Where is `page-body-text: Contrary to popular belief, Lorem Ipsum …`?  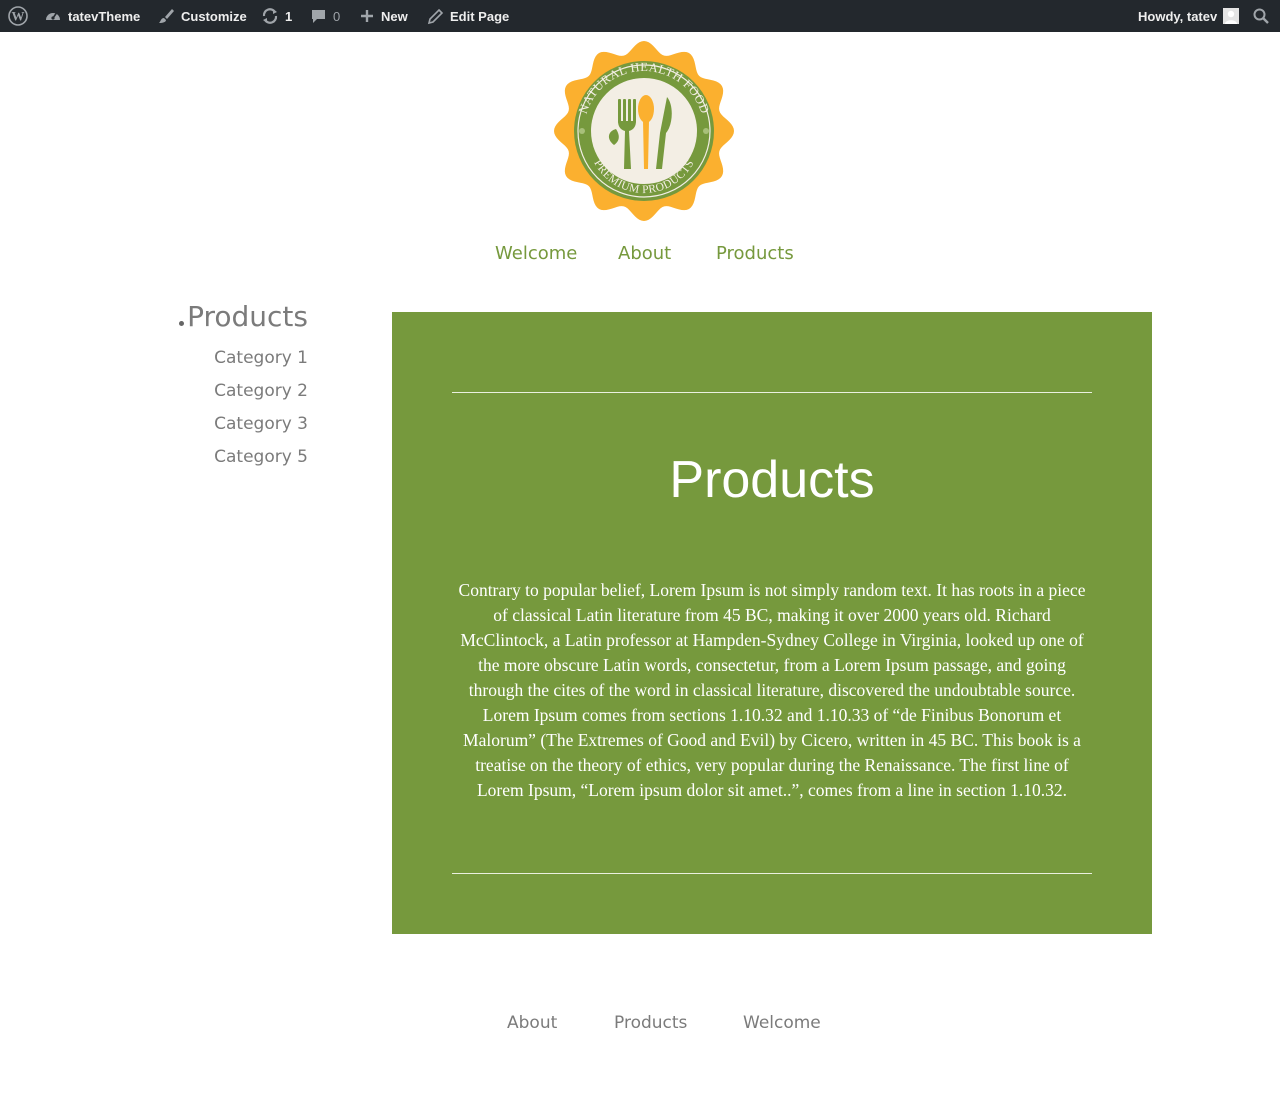 page-body-text: Contrary to popular belief, Lorem Ipsum … is located at coordinates (772, 690).